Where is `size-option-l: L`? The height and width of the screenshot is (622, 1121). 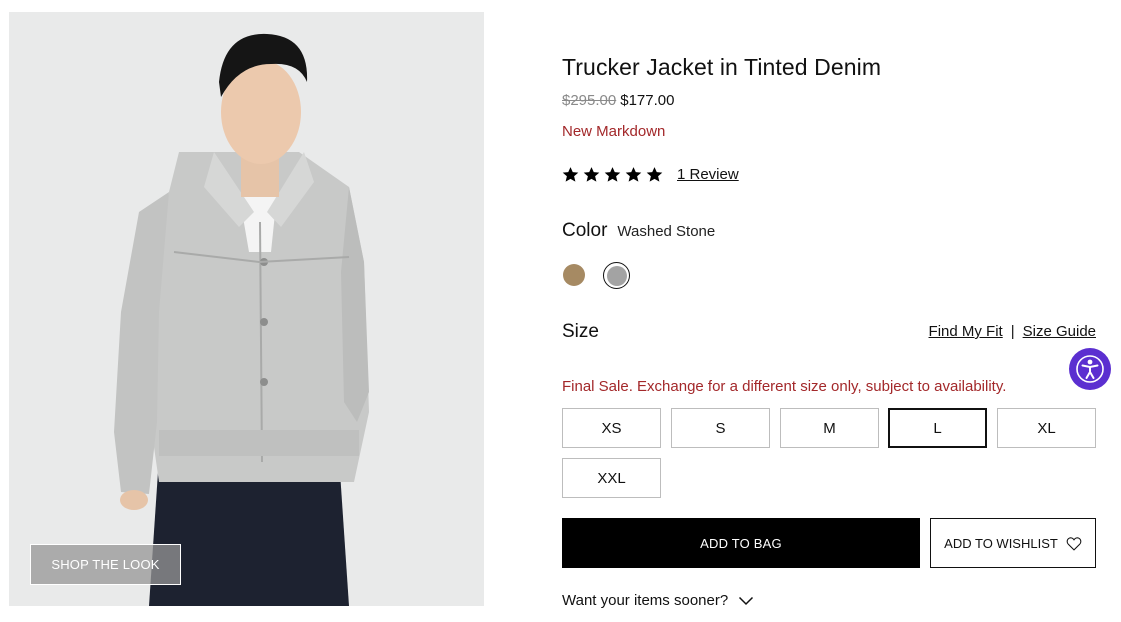
size-option-l: L is located at coordinates (937, 428).